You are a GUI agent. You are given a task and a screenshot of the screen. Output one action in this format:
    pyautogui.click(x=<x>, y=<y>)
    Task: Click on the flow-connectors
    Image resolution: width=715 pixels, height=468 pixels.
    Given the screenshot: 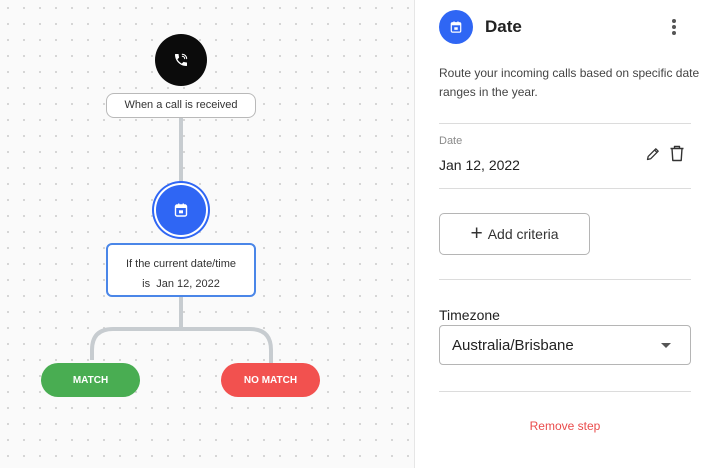 What is the action you would take?
    pyautogui.click(x=181, y=240)
    